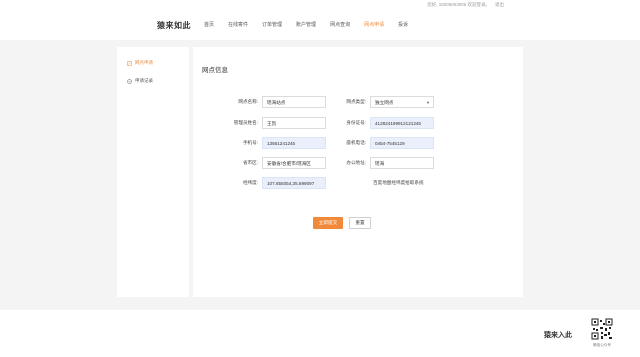 The image size is (640, 357). Describe the element at coordinates (403, 24) in the screenshot. I see `nav-complaint: 投诉` at that location.